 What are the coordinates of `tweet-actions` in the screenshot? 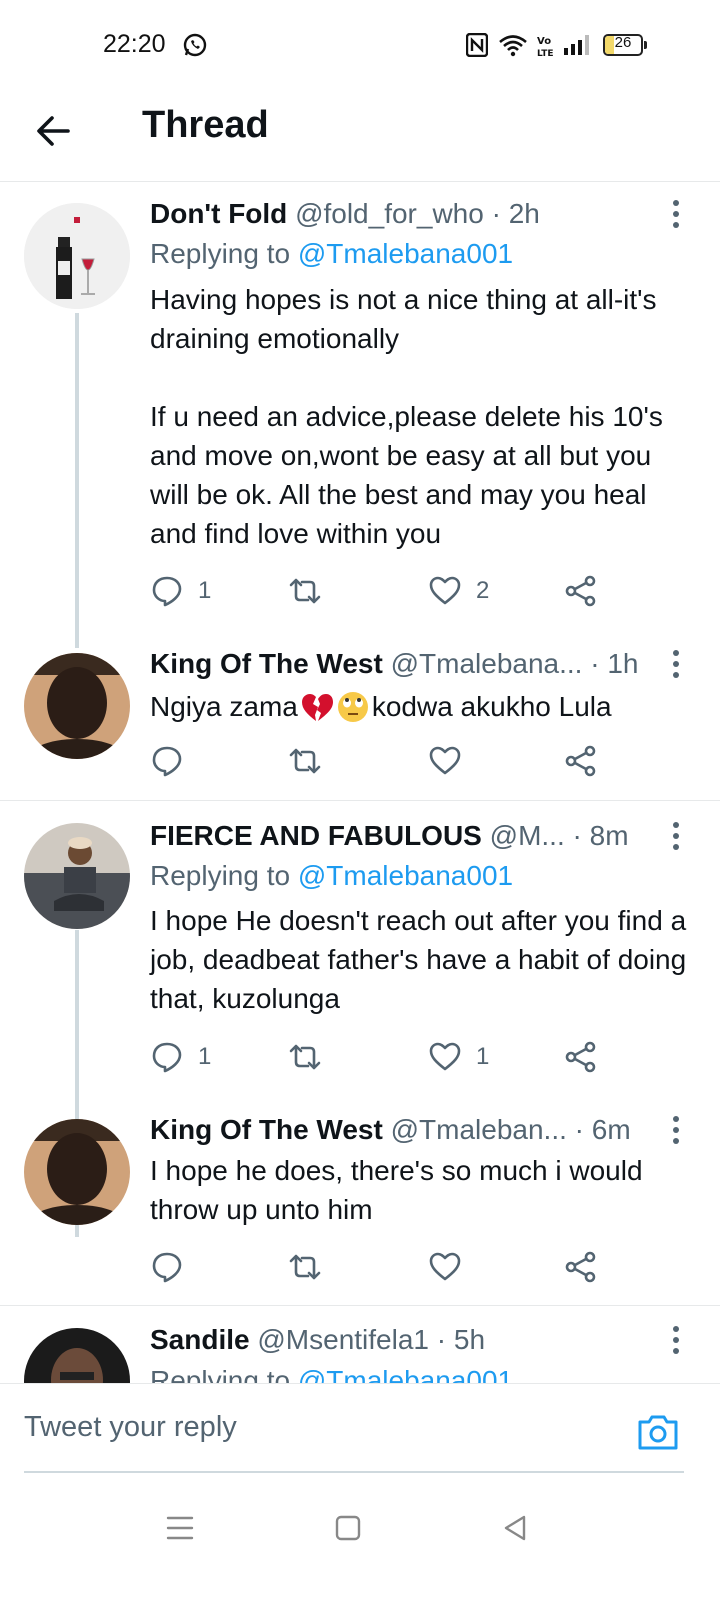 It's located at (385, 761).